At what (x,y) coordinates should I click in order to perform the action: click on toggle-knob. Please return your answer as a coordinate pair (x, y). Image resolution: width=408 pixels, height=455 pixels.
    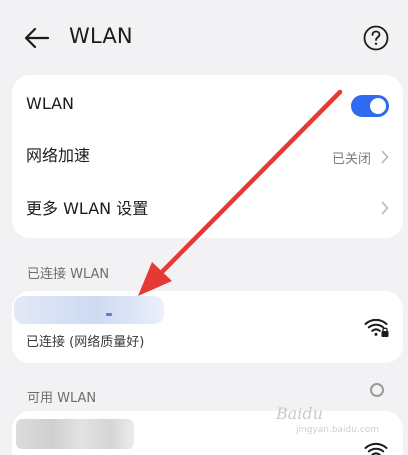
    Looking at the image, I should click on (378, 106).